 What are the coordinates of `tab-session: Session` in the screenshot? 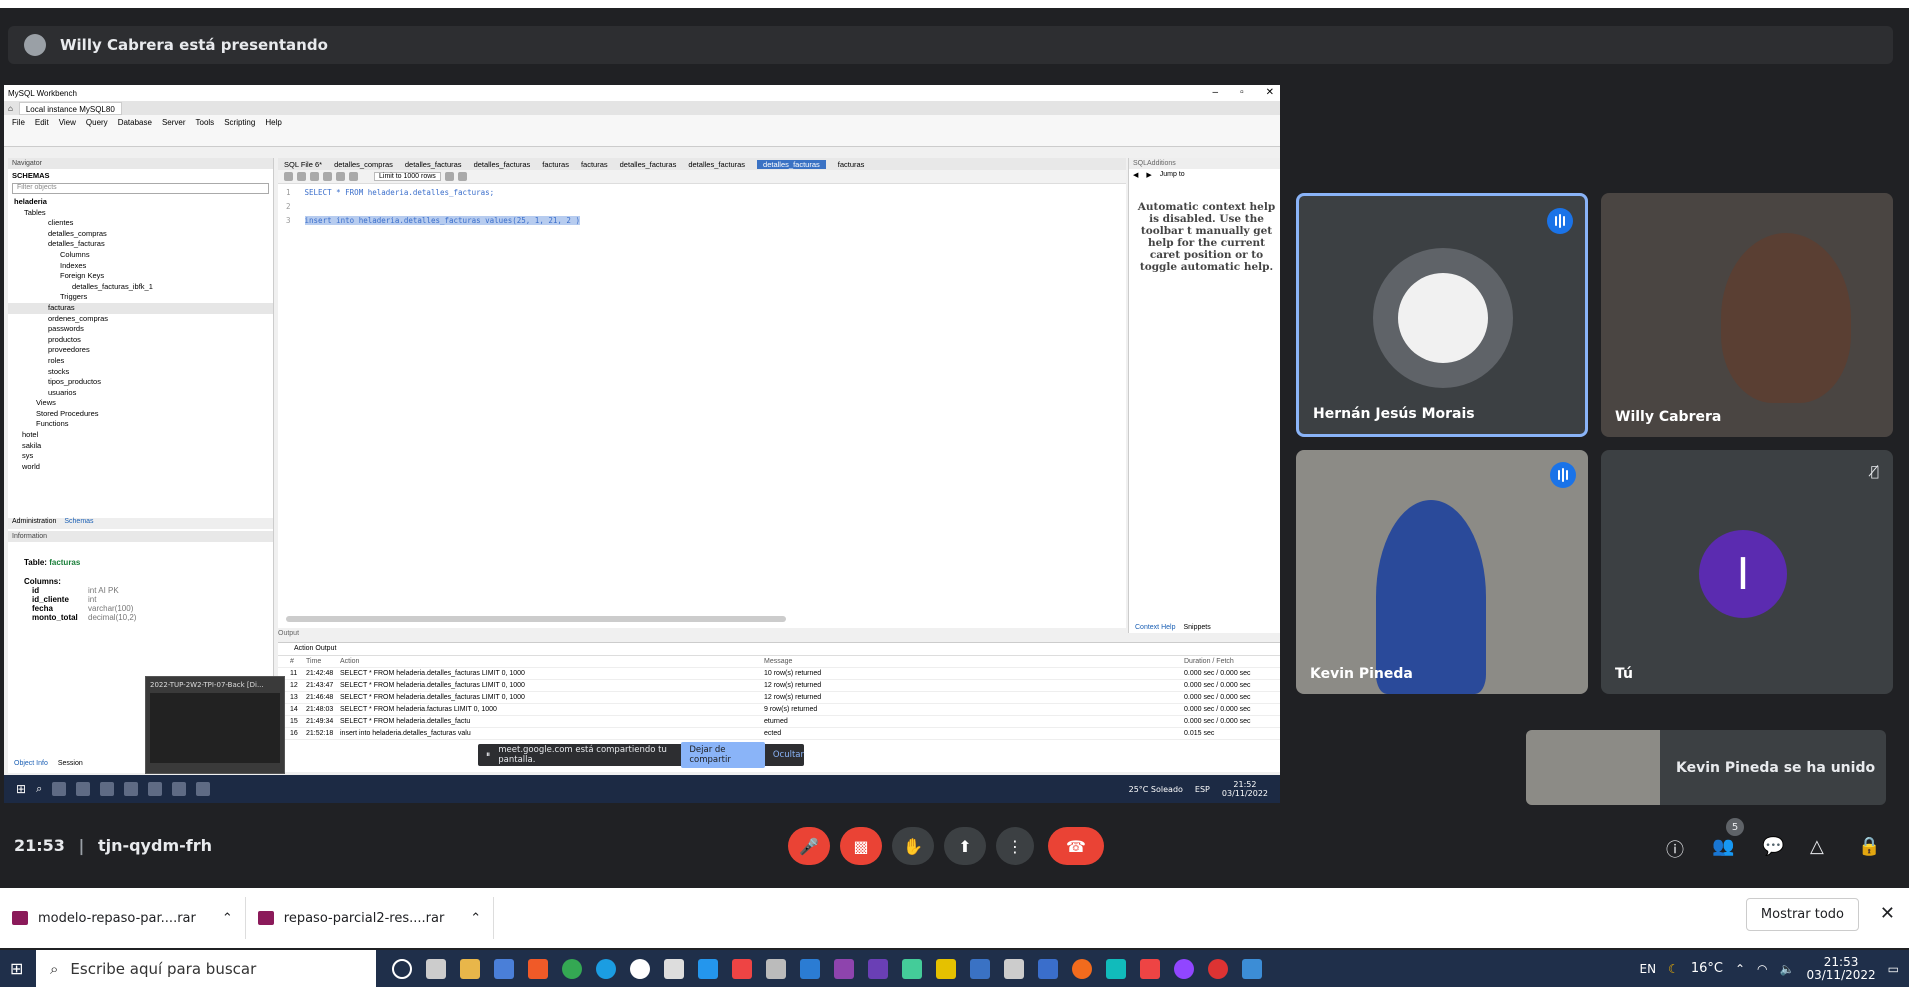 It's located at (70, 763).